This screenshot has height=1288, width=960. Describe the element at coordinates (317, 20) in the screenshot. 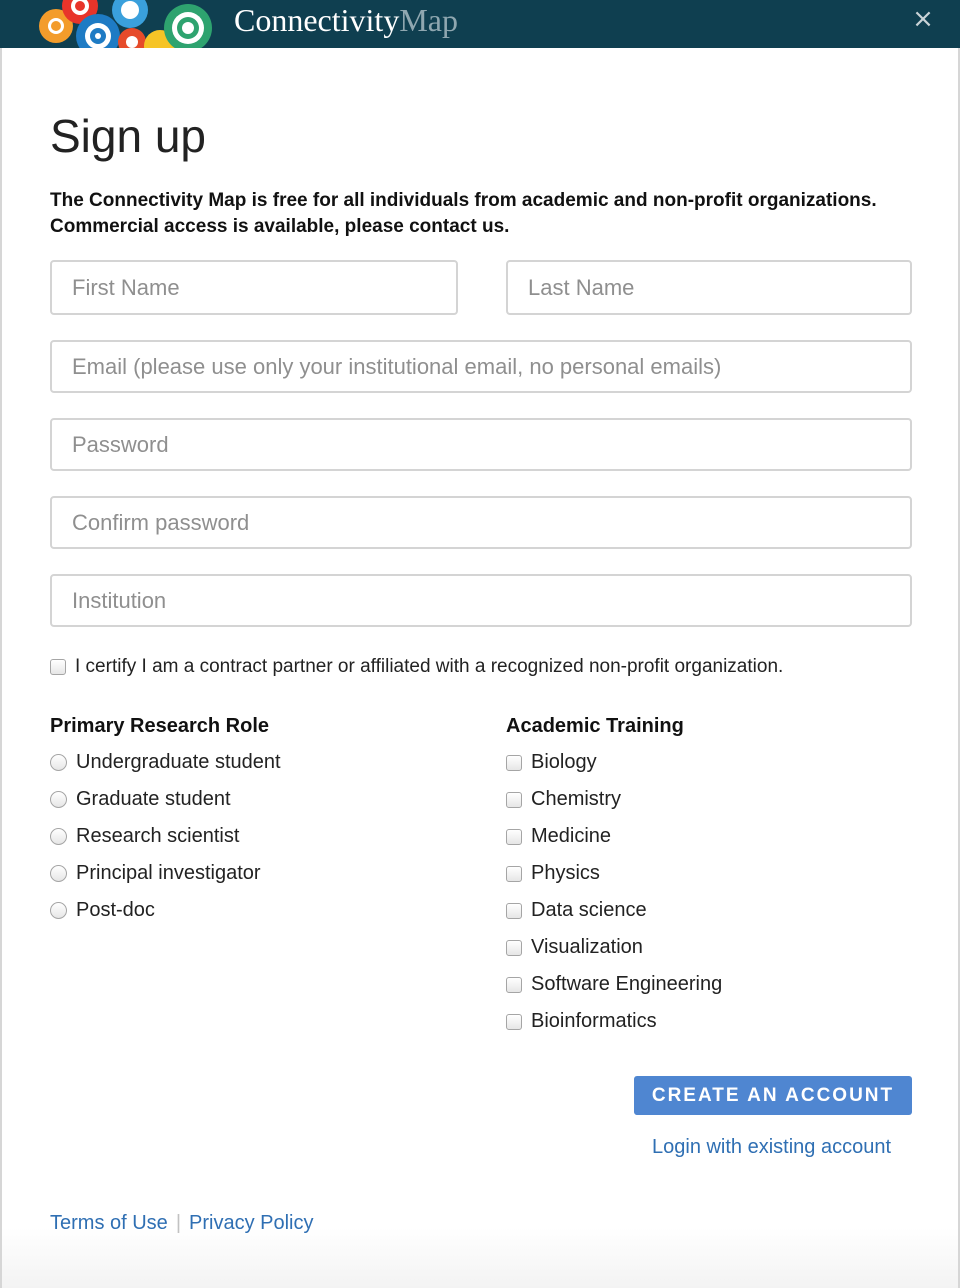

I see `brand-primary: Connectivity` at that location.